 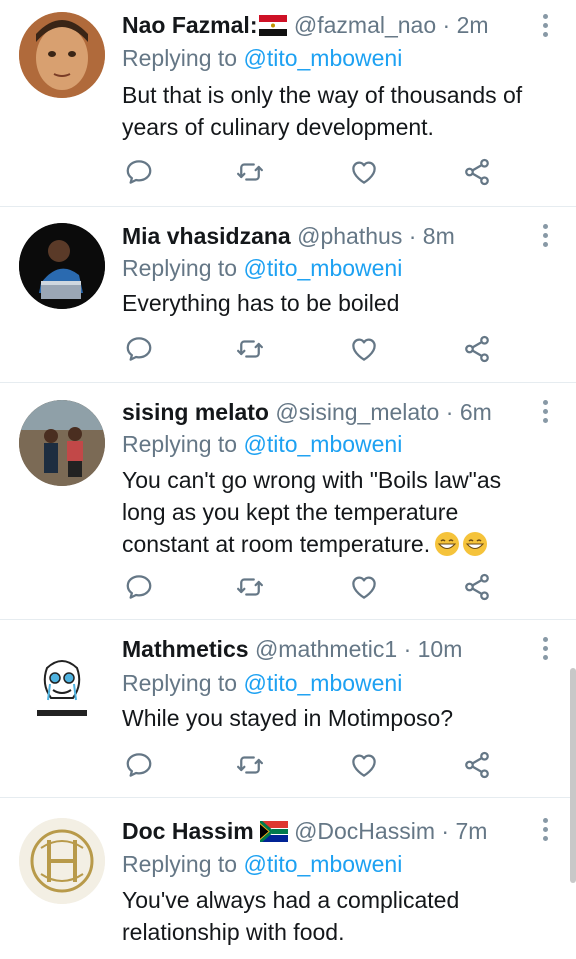 What do you see at coordinates (476, 412) in the screenshot?
I see `timestamp: 6m` at bounding box center [476, 412].